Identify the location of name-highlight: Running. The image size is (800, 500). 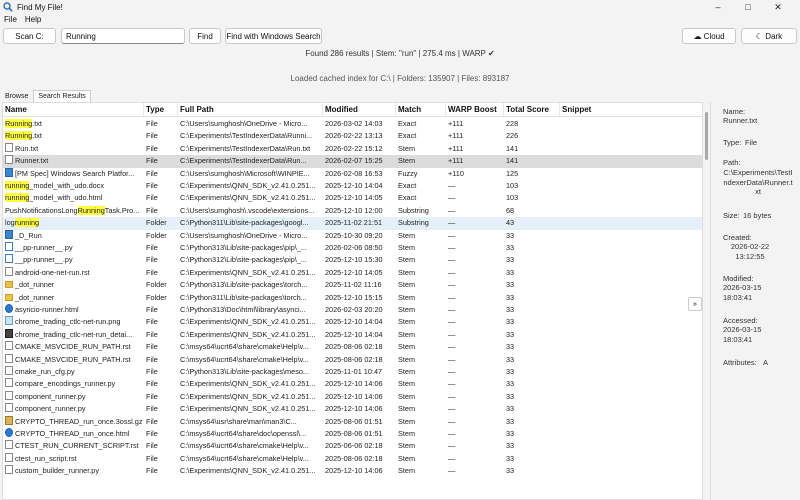
(19, 136).